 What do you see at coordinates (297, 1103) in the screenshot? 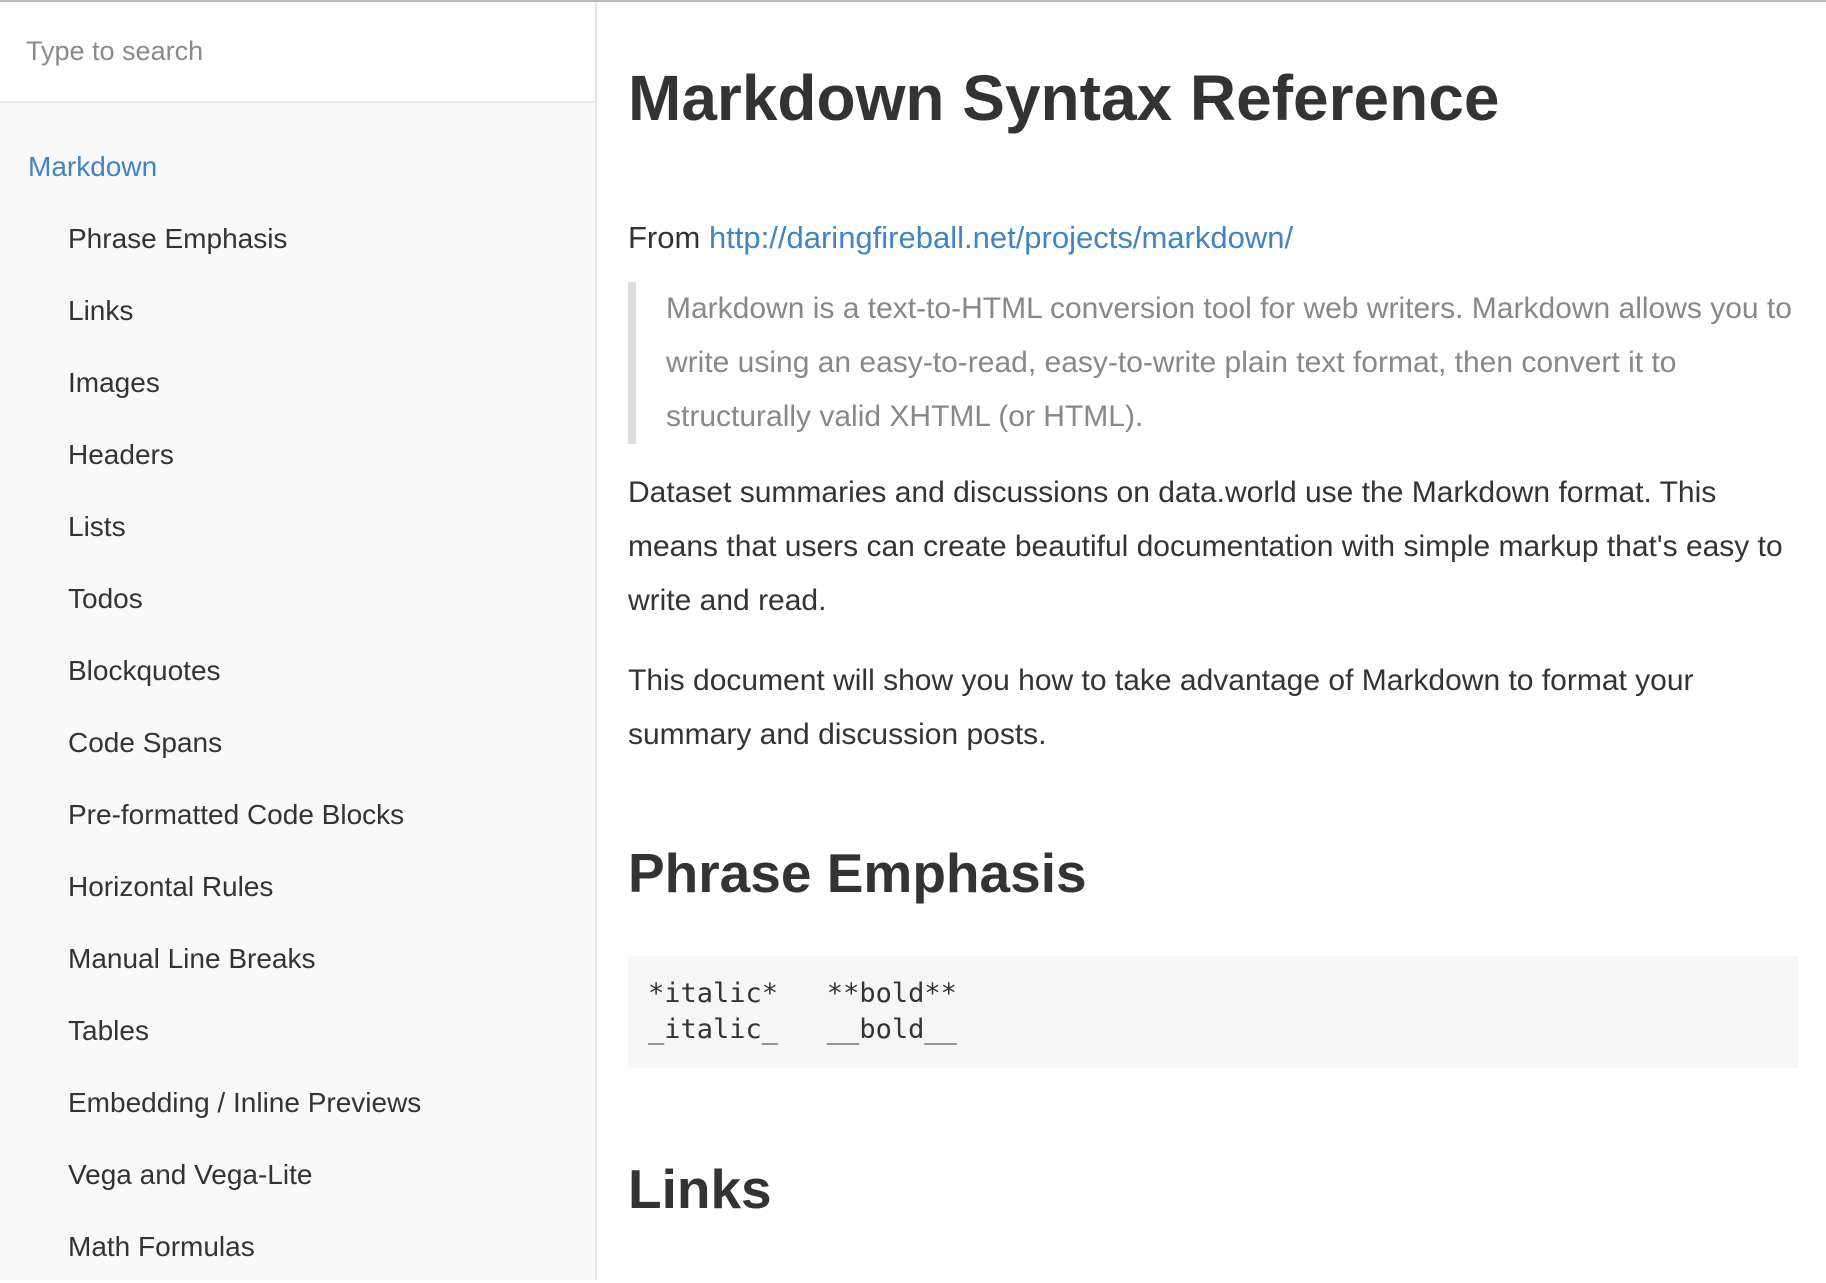
I see `sidebar-item-embedding: Embedding / Inline Previews` at bounding box center [297, 1103].